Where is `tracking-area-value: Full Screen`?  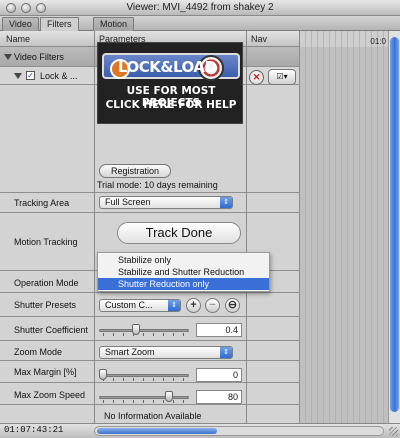 tracking-area-value: Full Screen is located at coordinates (128, 202).